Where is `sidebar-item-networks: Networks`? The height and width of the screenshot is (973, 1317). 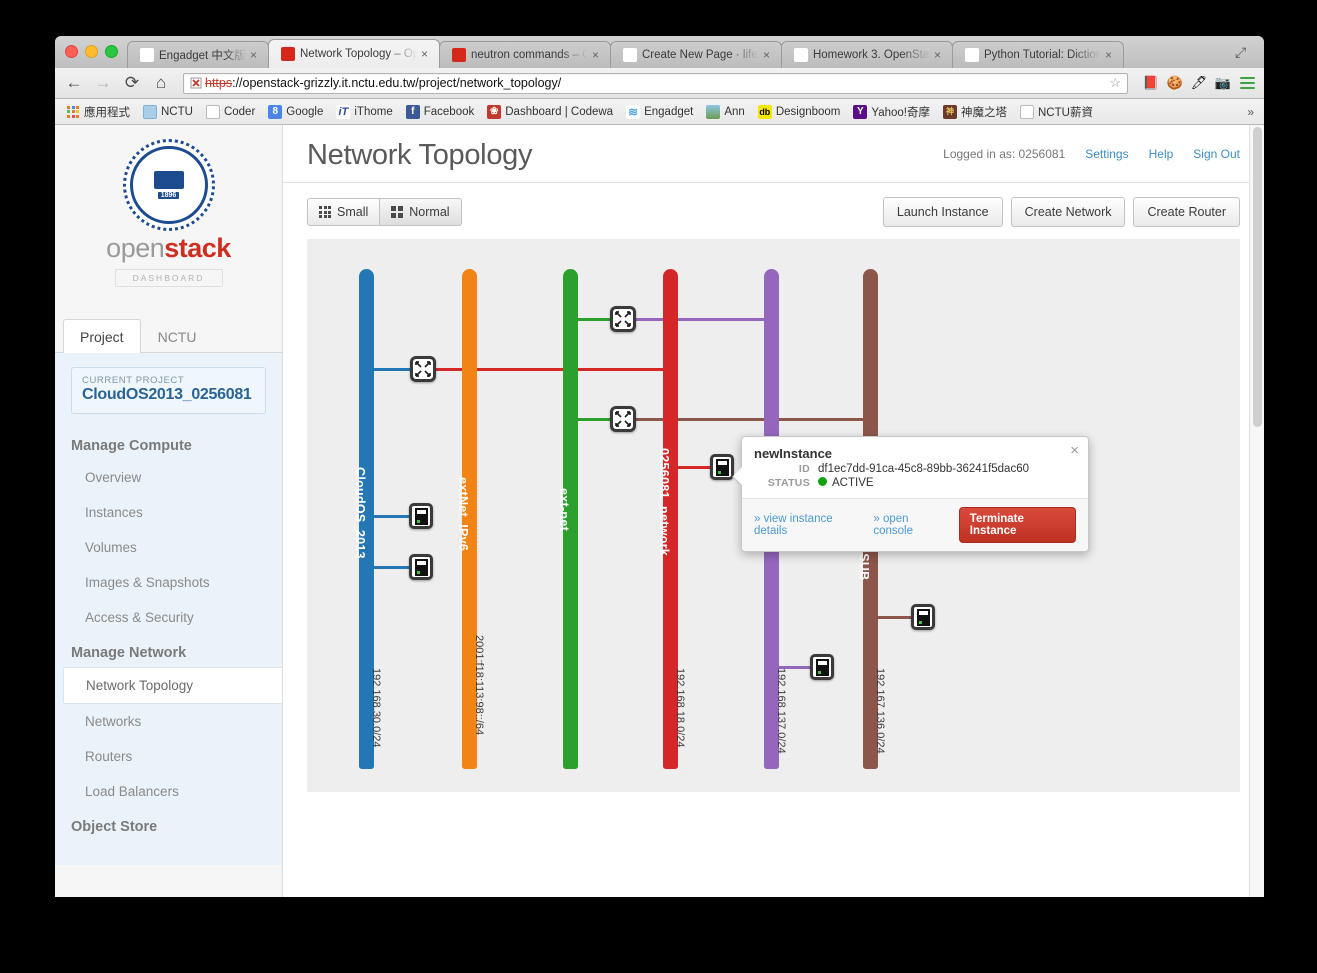 sidebar-item-networks: Networks is located at coordinates (168, 721).